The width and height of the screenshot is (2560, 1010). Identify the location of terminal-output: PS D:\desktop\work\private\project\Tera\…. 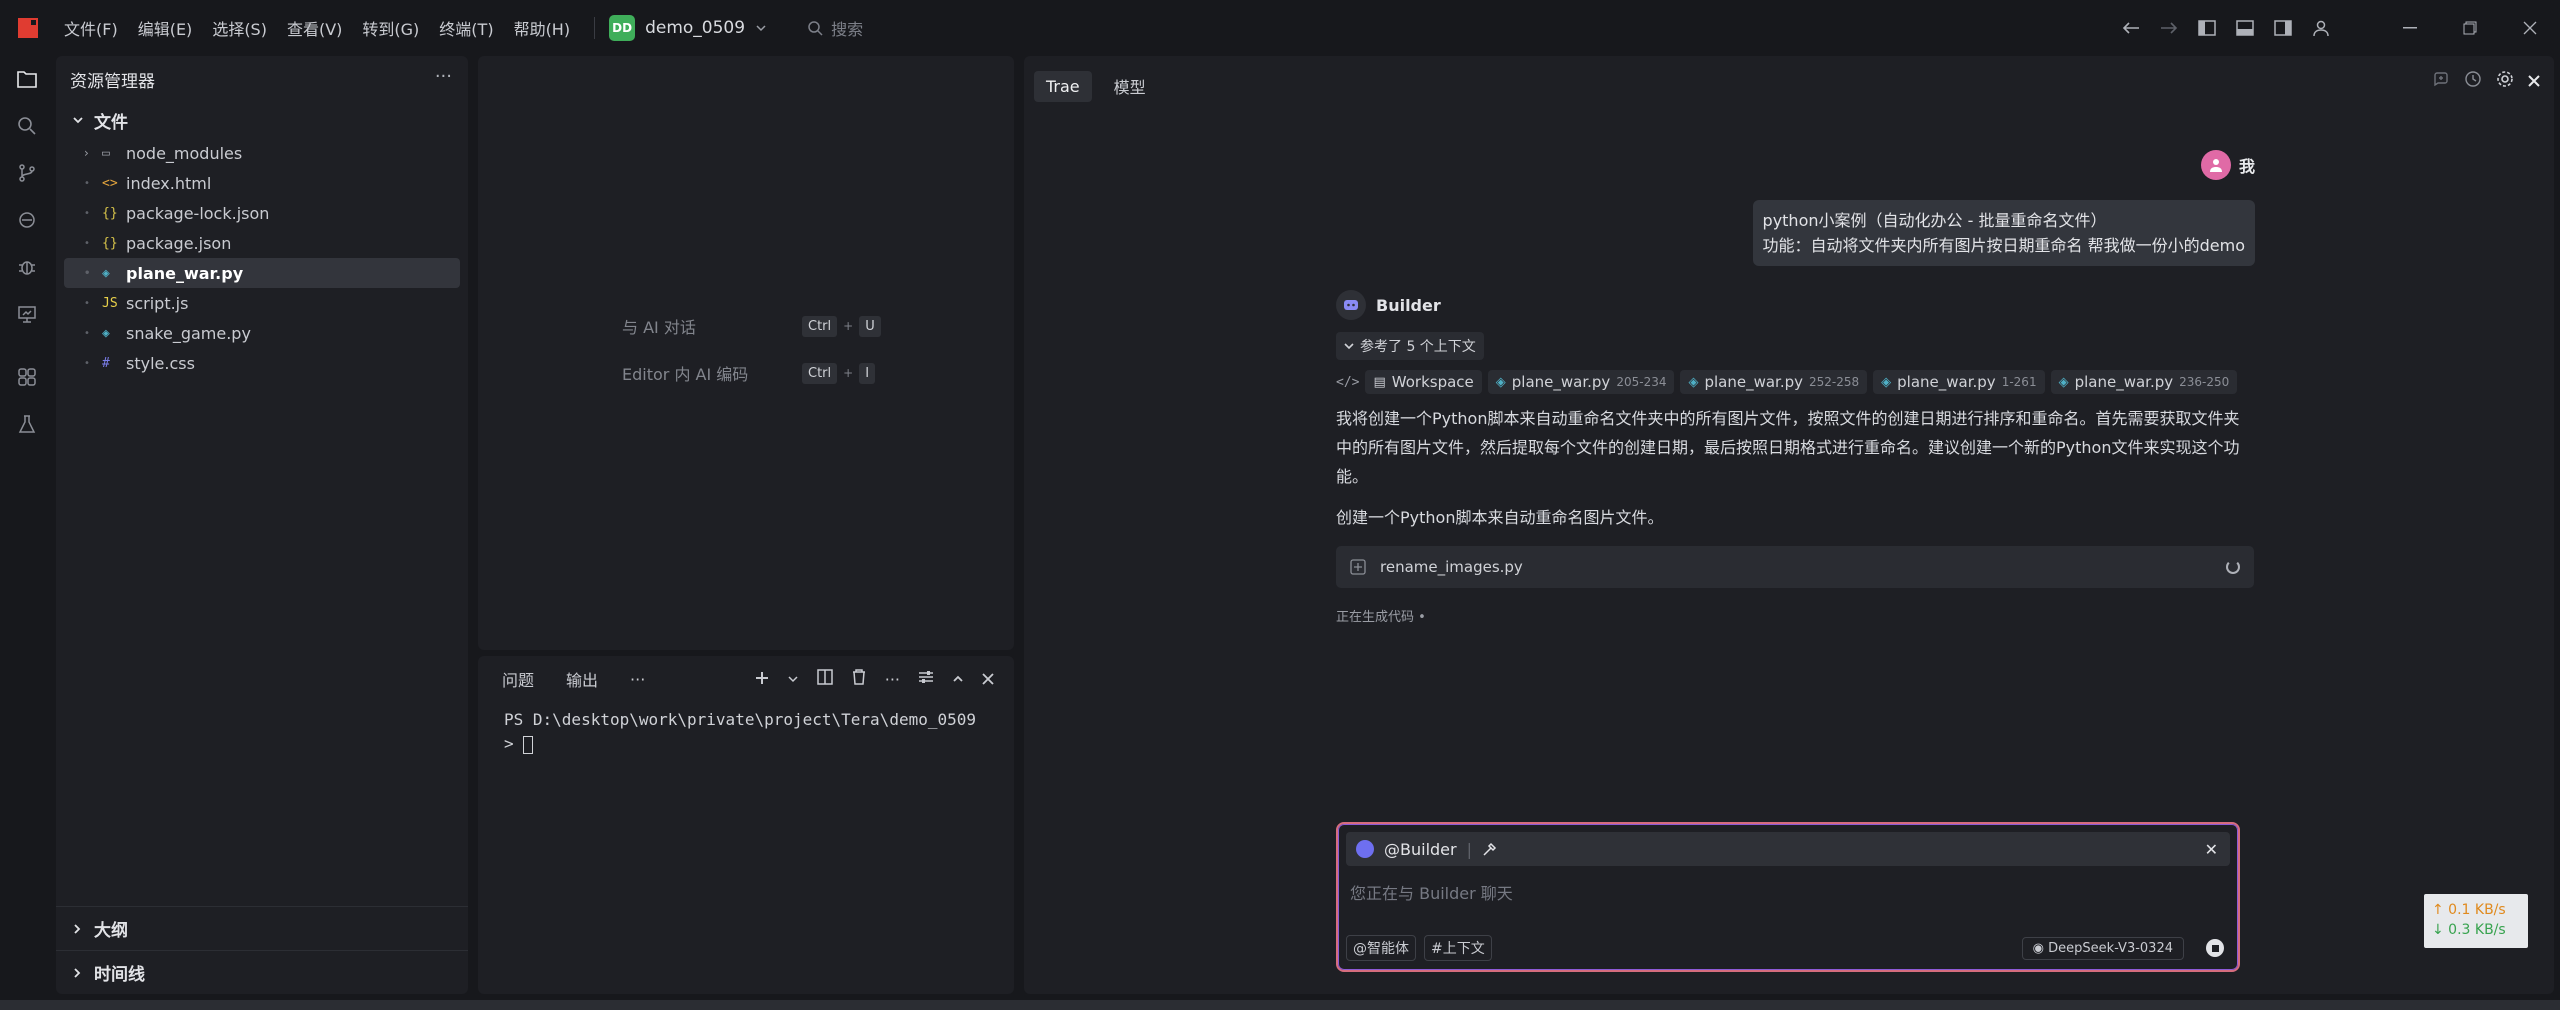
(746, 732).